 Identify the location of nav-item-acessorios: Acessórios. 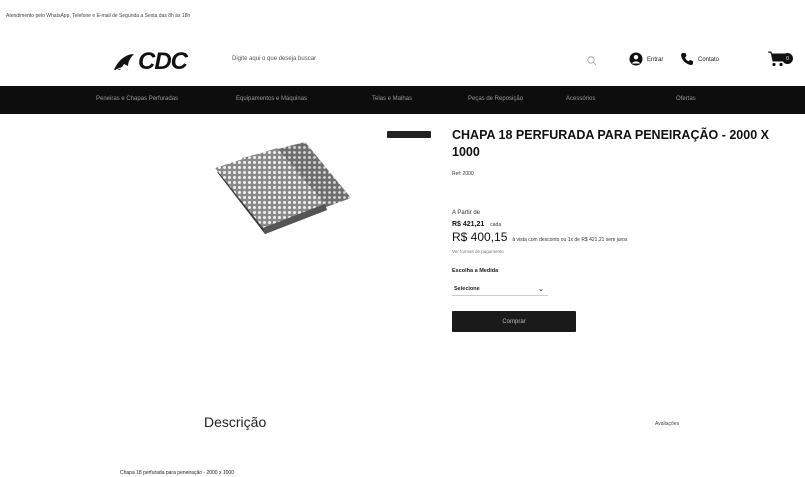
(580, 99).